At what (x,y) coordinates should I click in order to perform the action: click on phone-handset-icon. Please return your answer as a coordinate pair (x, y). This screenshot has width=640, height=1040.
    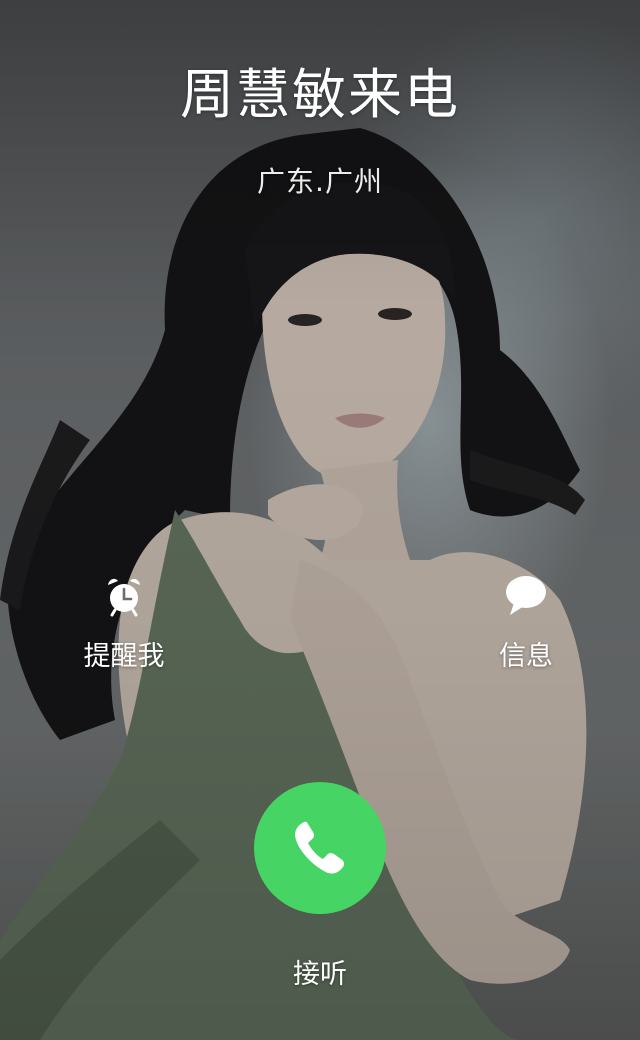
    Looking at the image, I should click on (320, 847).